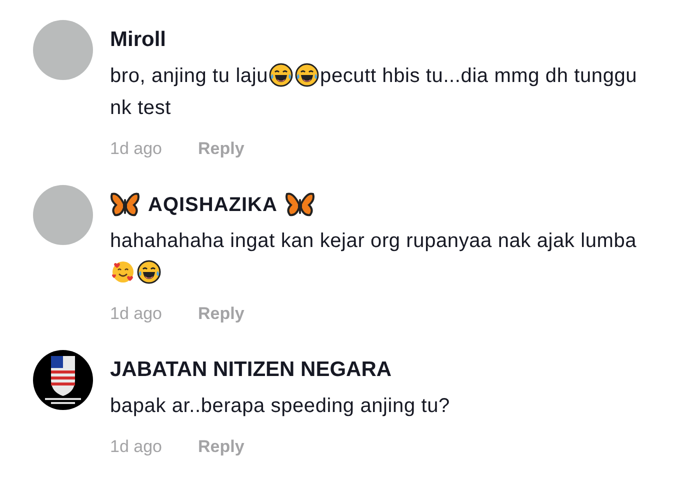 Image resolution: width=681 pixels, height=489 pixels. Describe the element at coordinates (251, 370) in the screenshot. I see `username: JABATAN NITIZEN NEGARA` at that location.